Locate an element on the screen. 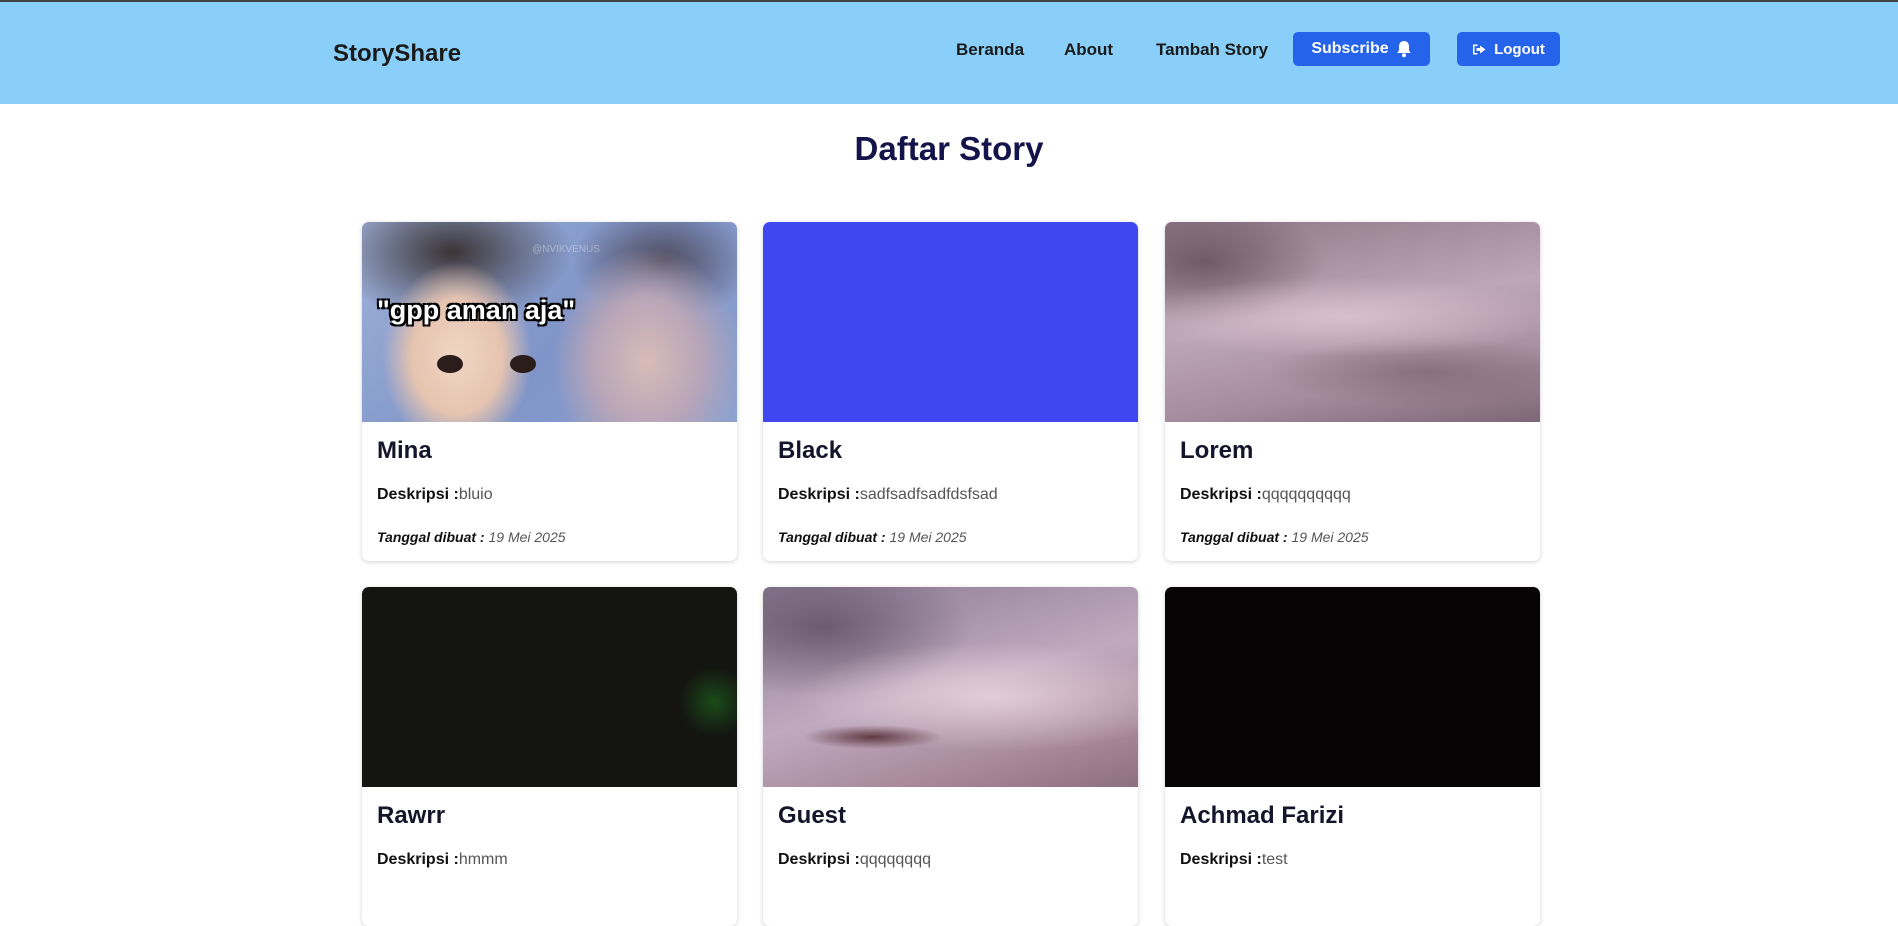 The image size is (1898, 926). image-caption: "gpp aman aja" is located at coordinates (476, 310).